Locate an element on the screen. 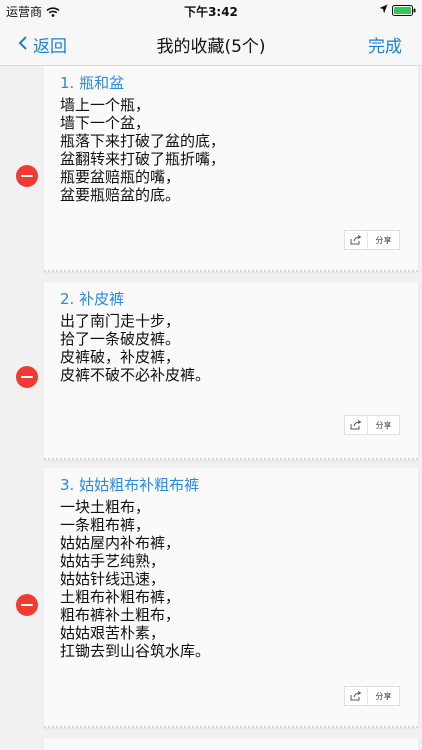 This screenshot has width=422, height=750. navigation-bar: 返回 我的收藏(5个) 完成 is located at coordinates (211, 44).